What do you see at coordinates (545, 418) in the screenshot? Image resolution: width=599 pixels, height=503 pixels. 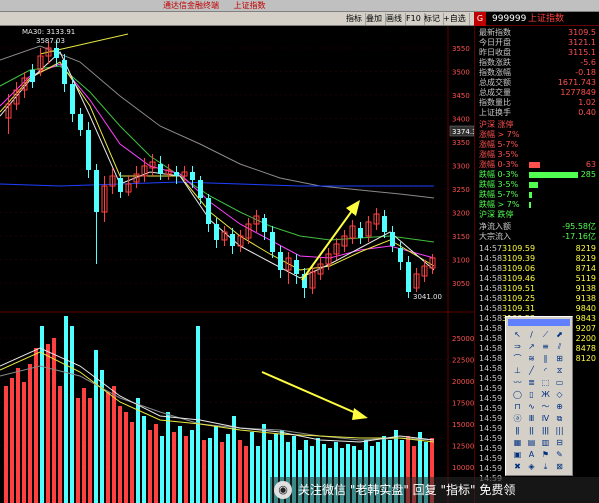 I see `drawing-tool-icon: Ⅳ` at bounding box center [545, 418].